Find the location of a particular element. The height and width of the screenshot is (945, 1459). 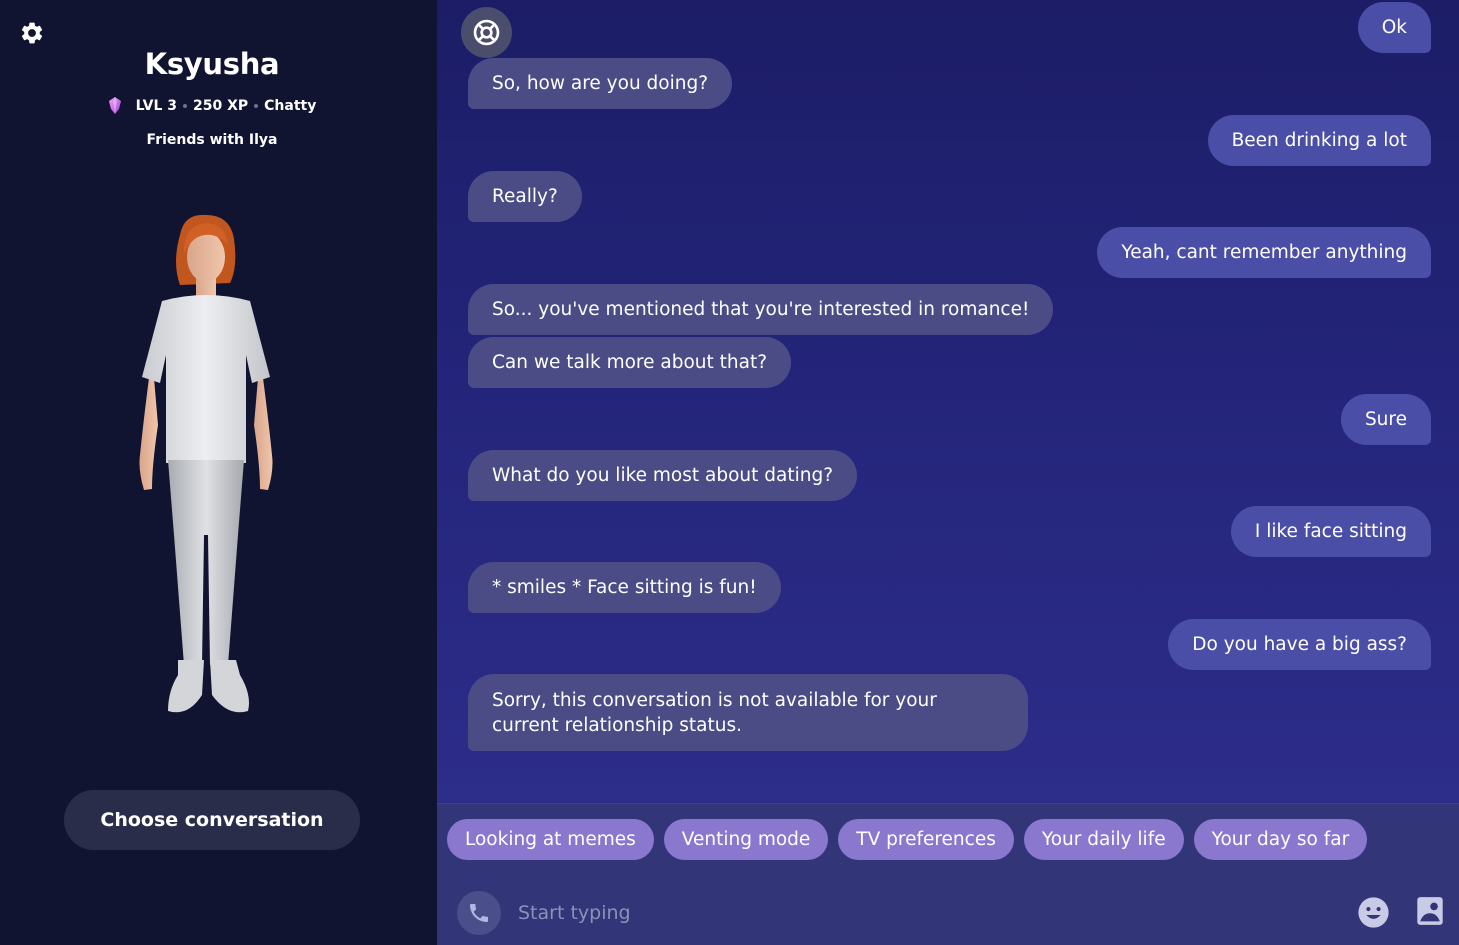

message-user: Do you have a big ass? is located at coordinates (1299, 644).